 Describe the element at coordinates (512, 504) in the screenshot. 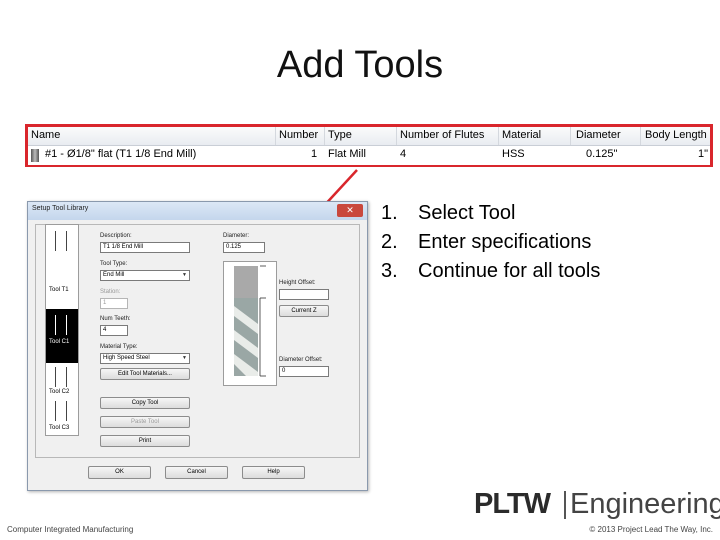

I see `logo-pltw-text: PLTW` at that location.